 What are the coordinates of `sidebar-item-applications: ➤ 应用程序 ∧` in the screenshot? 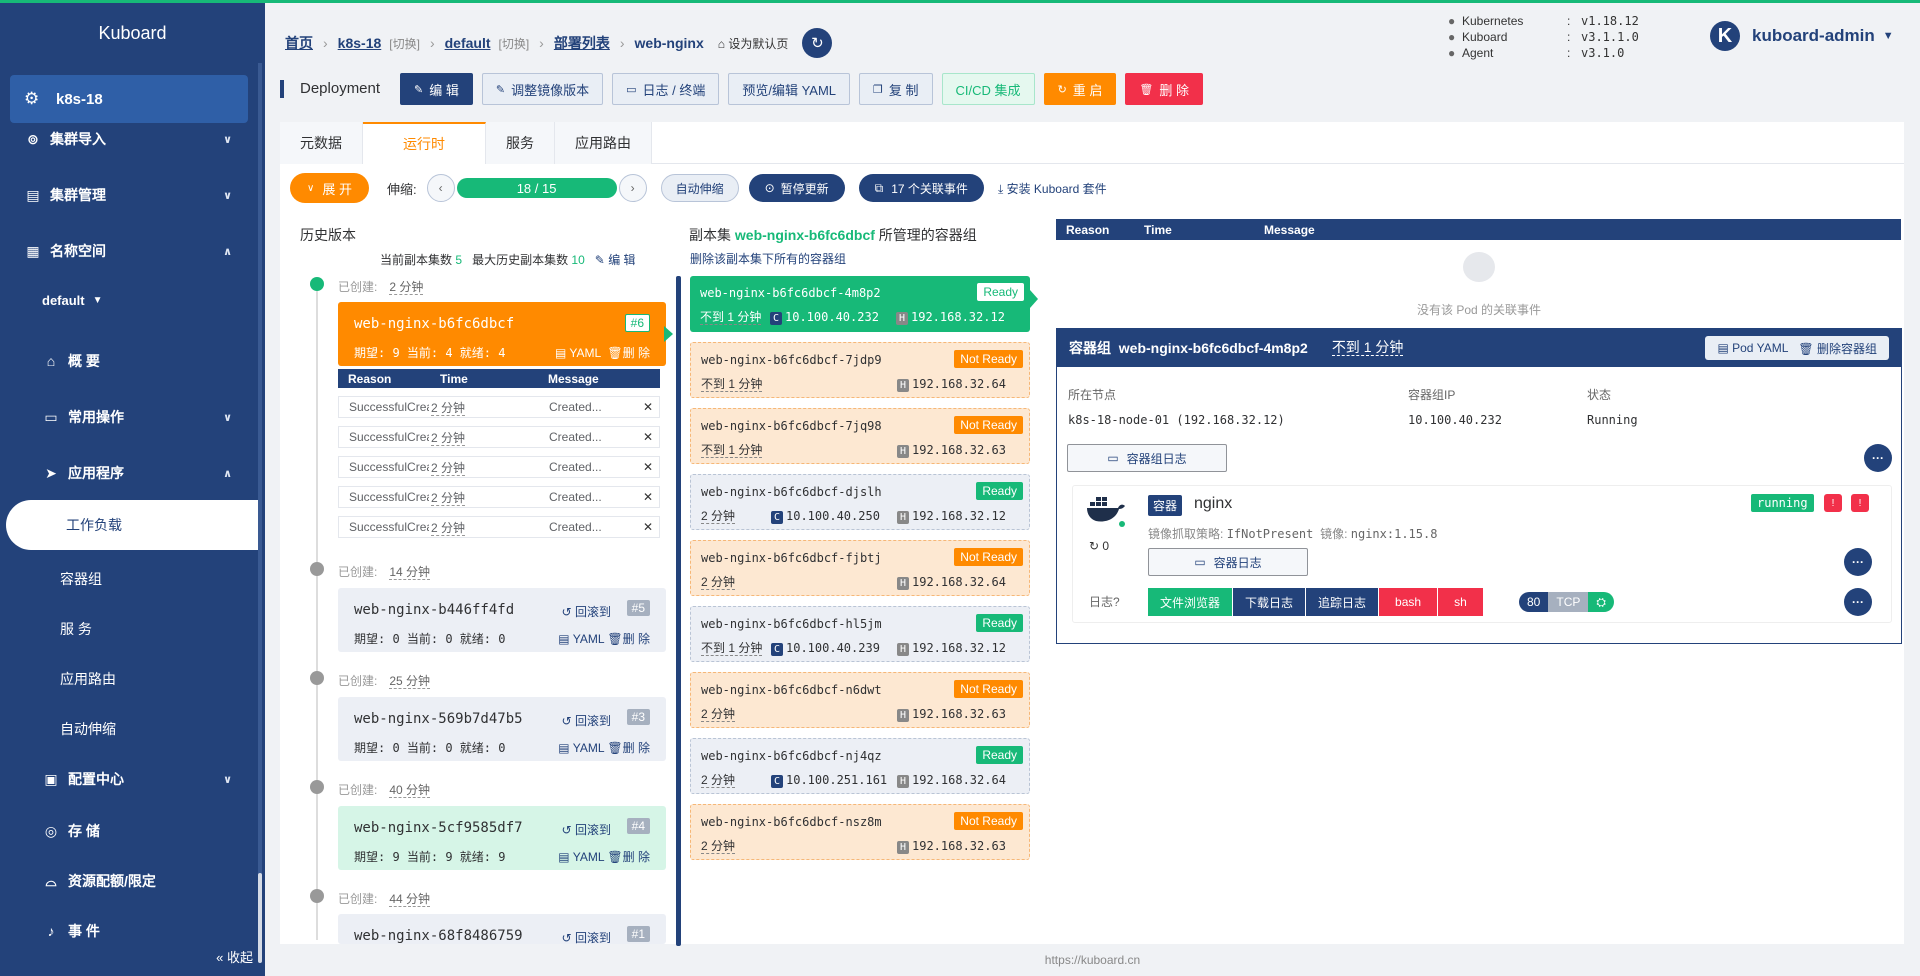 It's located at (130, 473).